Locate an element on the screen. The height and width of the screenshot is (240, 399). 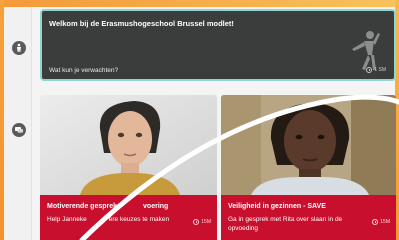
top-border is located at coordinates (199, 3).